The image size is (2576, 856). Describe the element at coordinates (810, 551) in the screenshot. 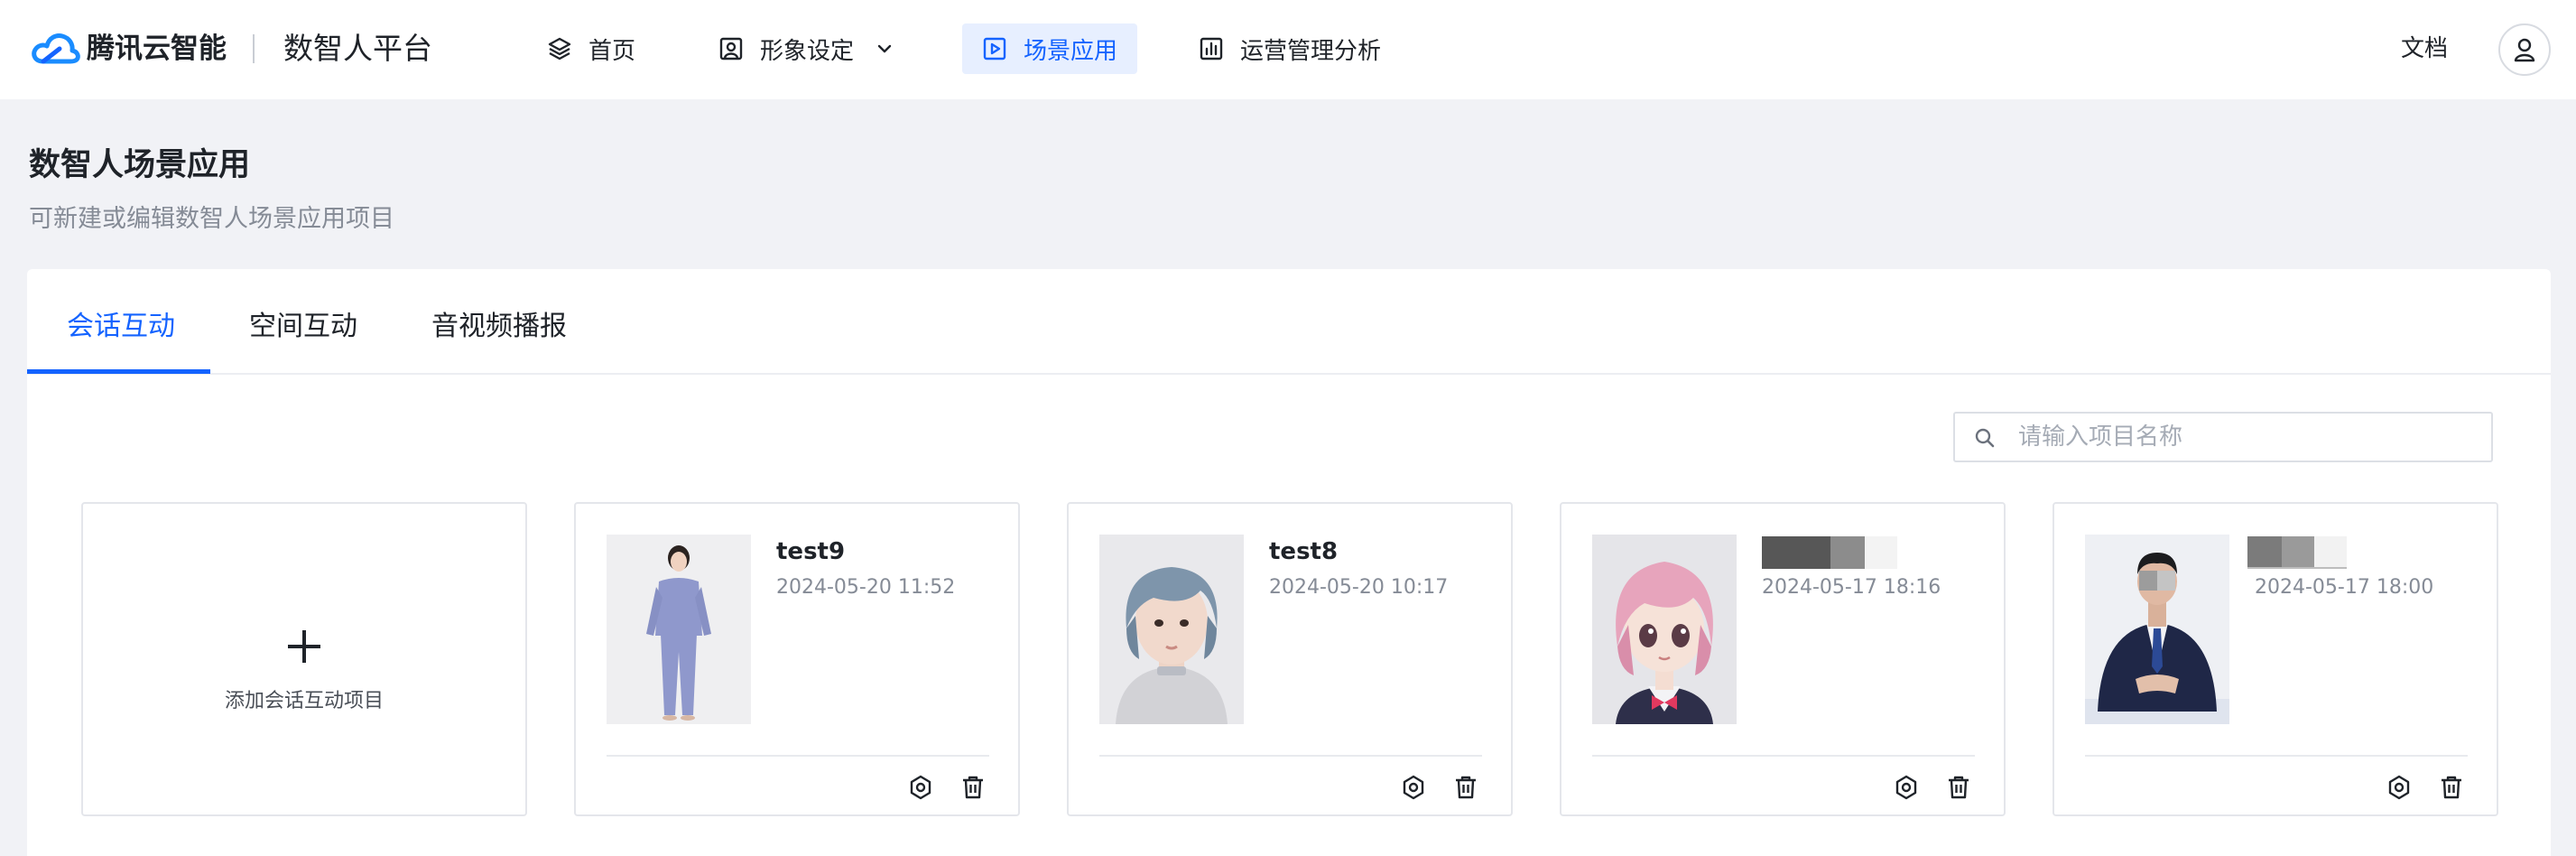

I see `project-name: test9` at that location.